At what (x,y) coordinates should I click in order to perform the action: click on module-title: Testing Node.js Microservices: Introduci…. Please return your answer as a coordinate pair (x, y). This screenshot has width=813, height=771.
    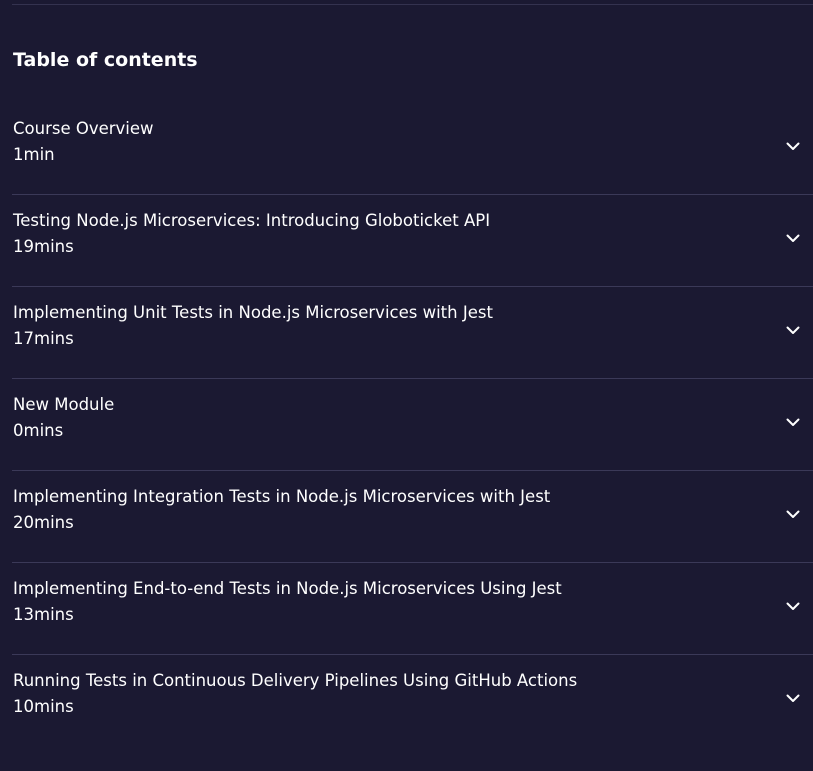
    Looking at the image, I should click on (252, 220).